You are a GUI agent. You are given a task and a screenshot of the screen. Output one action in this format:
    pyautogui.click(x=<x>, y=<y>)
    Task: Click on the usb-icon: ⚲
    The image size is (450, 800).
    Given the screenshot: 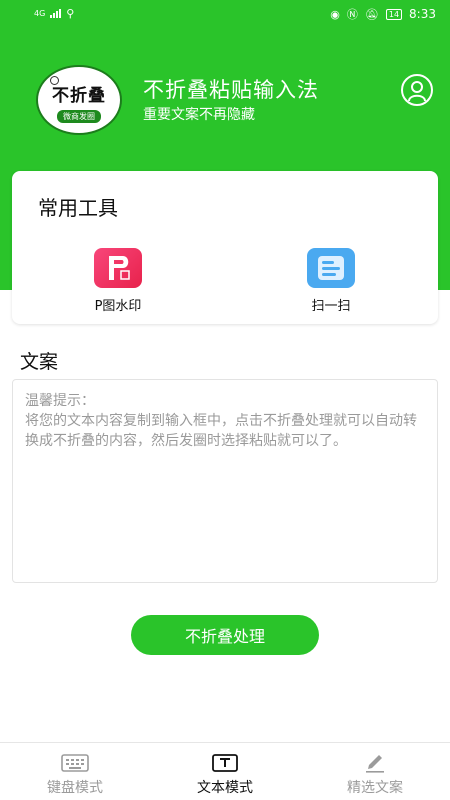 What is the action you would take?
    pyautogui.click(x=70, y=13)
    